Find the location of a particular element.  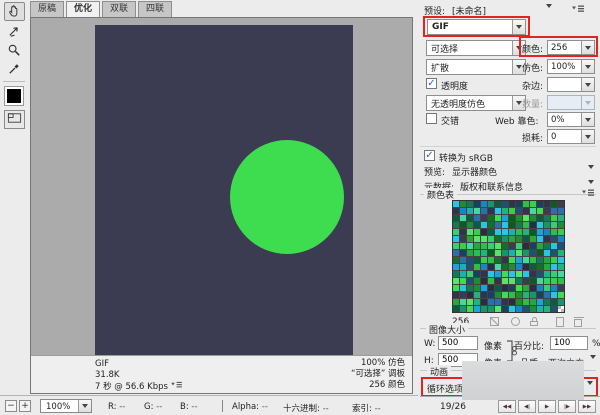

previous-frame-button: ◀| is located at coordinates (527, 406).